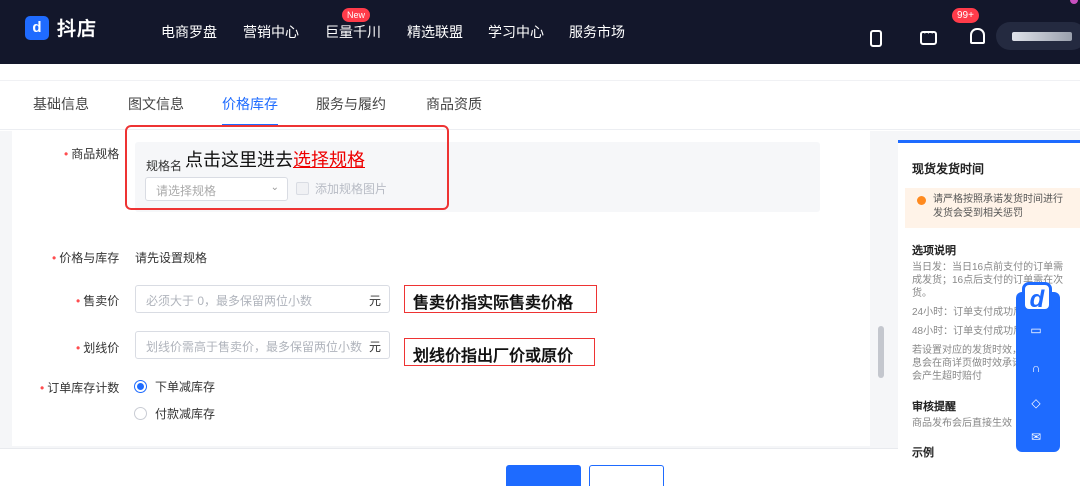  I want to click on radio-label: 付款减库存, so click(185, 414).